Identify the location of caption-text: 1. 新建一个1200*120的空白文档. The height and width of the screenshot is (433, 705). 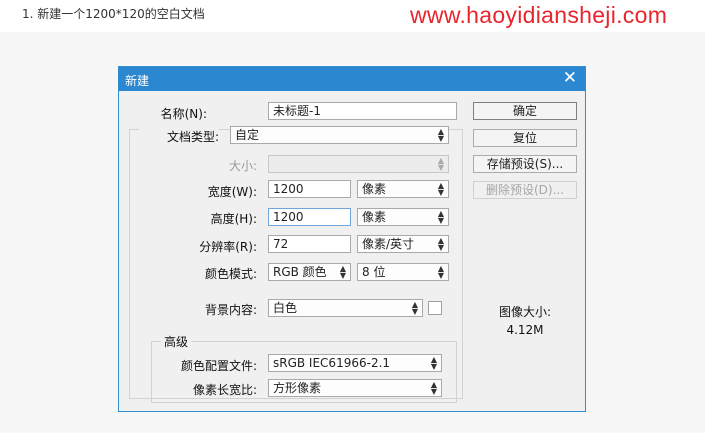
(113, 14).